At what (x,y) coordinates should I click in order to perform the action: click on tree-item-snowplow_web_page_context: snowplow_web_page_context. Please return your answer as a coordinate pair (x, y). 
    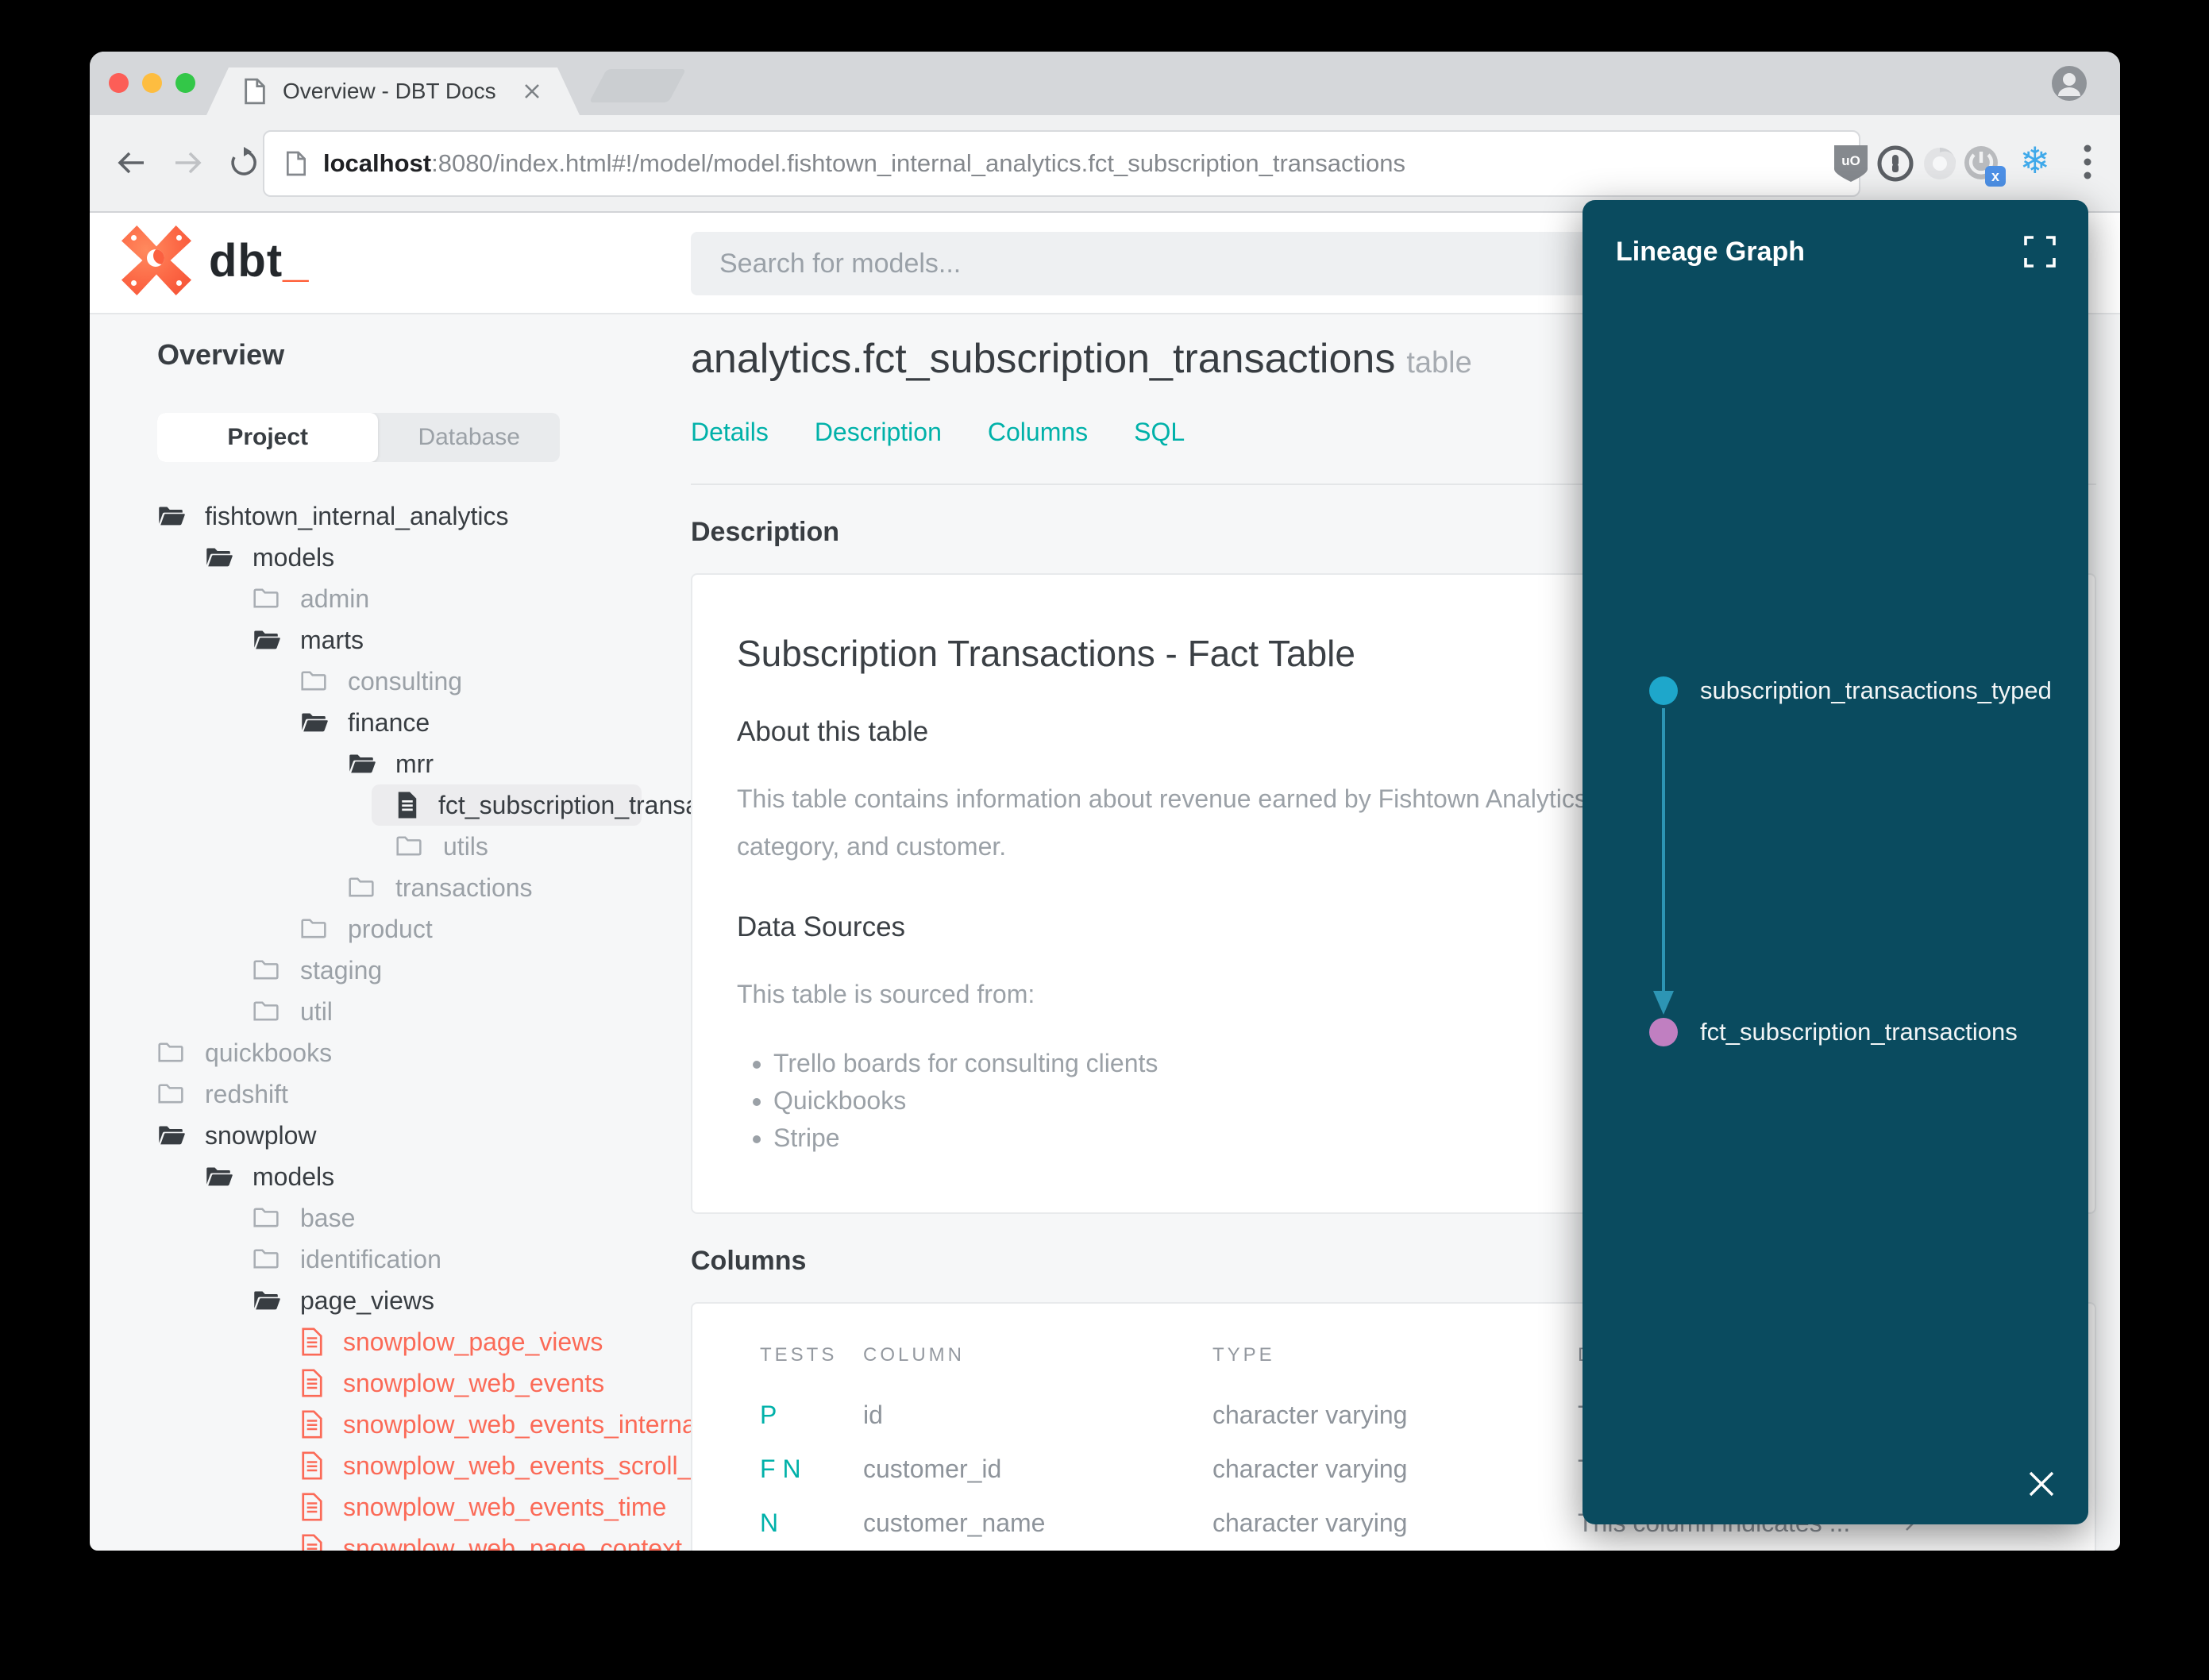
    Looking at the image, I should click on (419, 1539).